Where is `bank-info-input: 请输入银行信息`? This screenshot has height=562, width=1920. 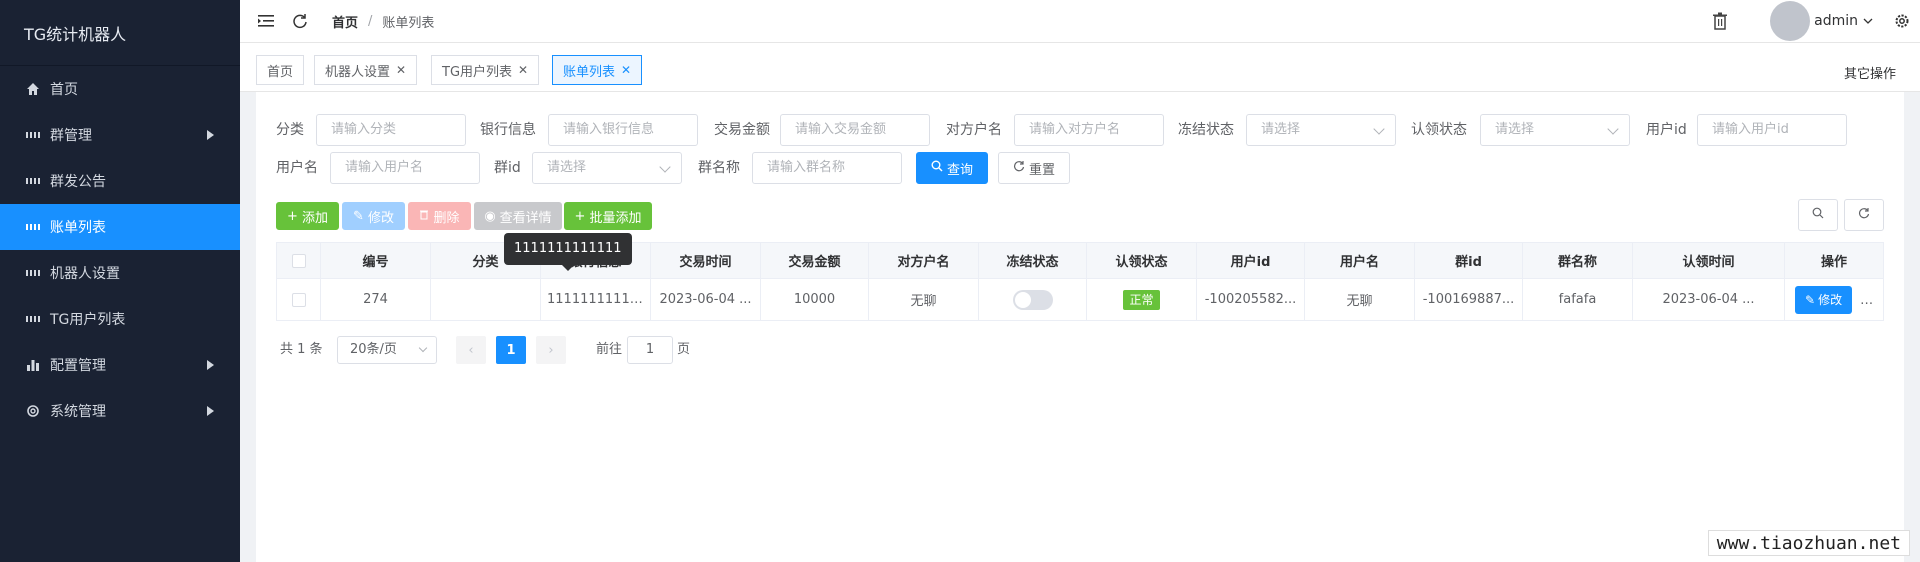
bank-info-input: 请输入银行信息 is located at coordinates (623, 130).